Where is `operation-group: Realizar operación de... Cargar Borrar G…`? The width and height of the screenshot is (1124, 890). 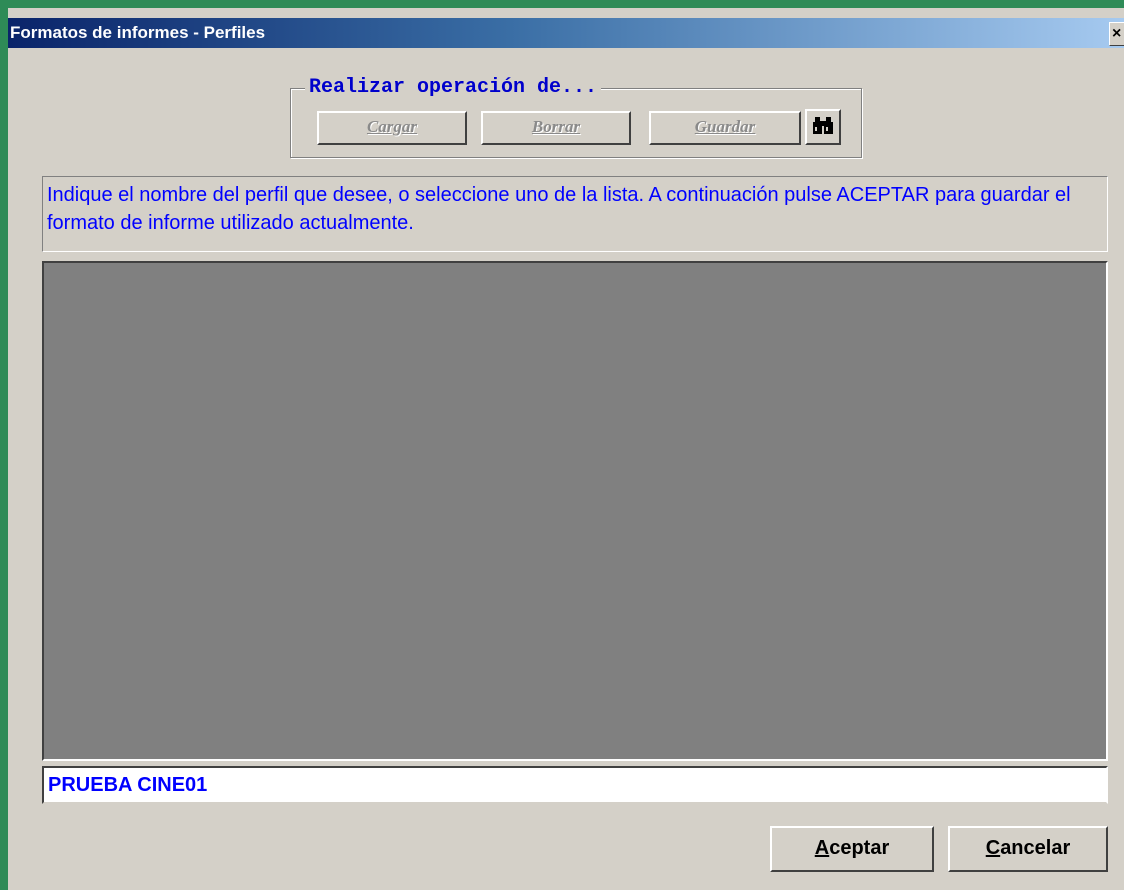 operation-group: Realizar operación de... Cargar Borrar G… is located at coordinates (576, 117).